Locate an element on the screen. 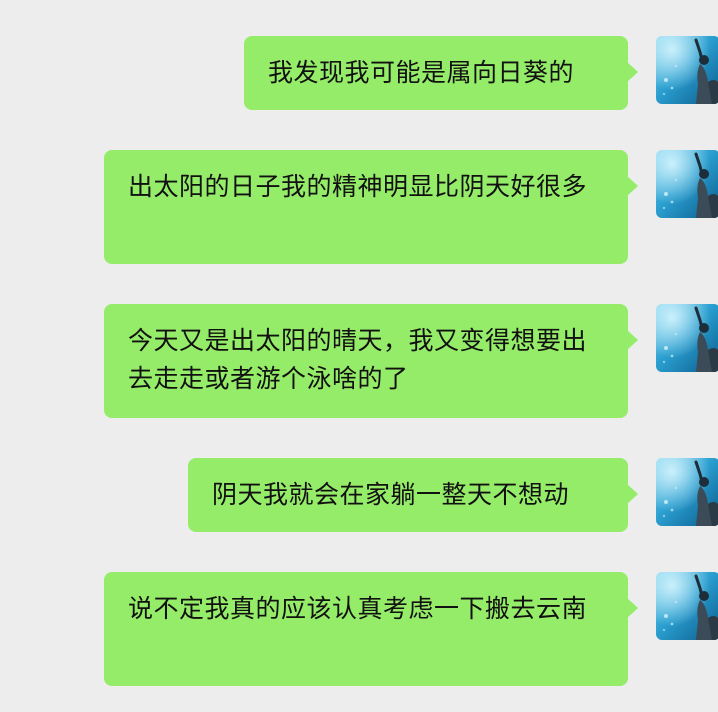  message-bubble: 今天又是出太阳的晴天，我又变得想要出去走走或者游个泳啥的了 is located at coordinates (371, 361).